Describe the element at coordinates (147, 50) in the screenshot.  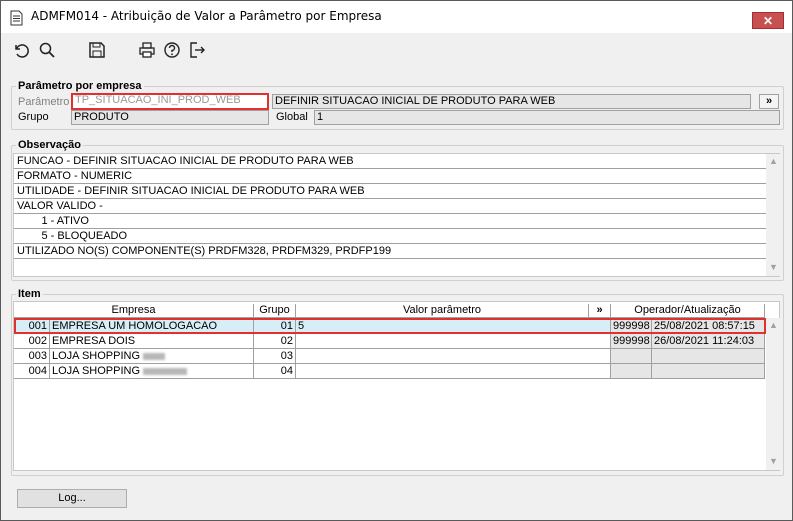
I see `print-icon` at that location.